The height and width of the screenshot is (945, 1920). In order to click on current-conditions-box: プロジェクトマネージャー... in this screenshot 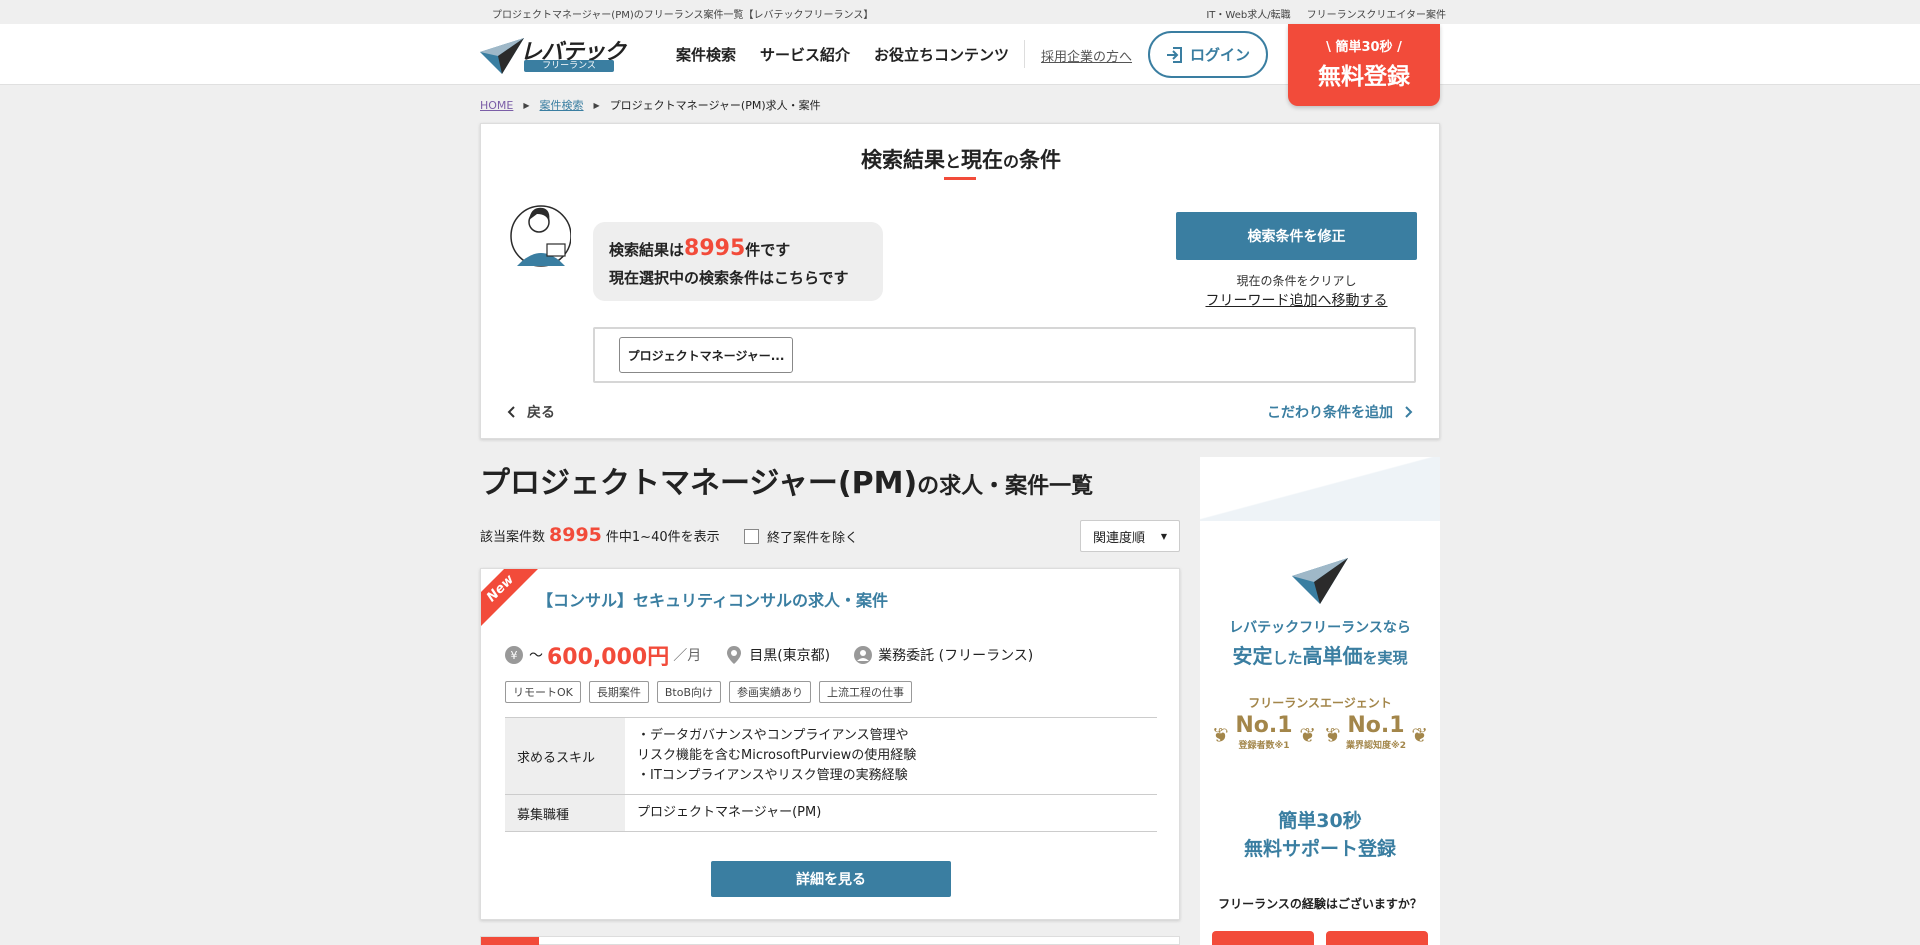, I will do `click(1004, 355)`.